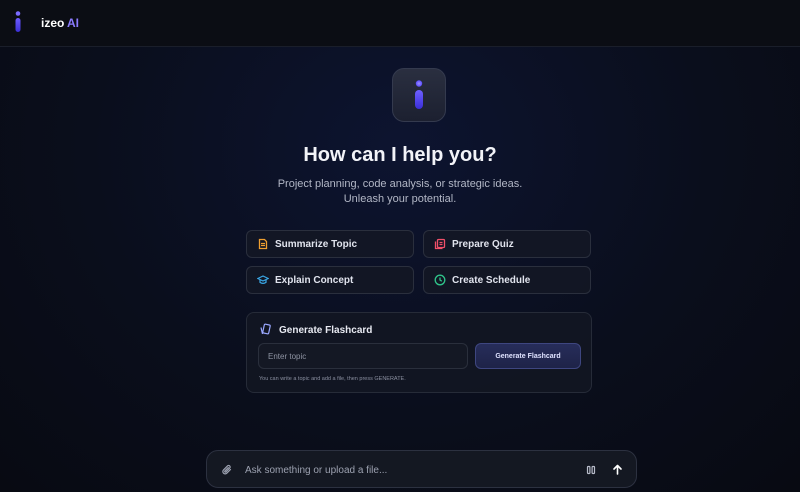 The height and width of the screenshot is (492, 800). I want to click on explain-concept-label: Explain Concept, so click(314, 280).